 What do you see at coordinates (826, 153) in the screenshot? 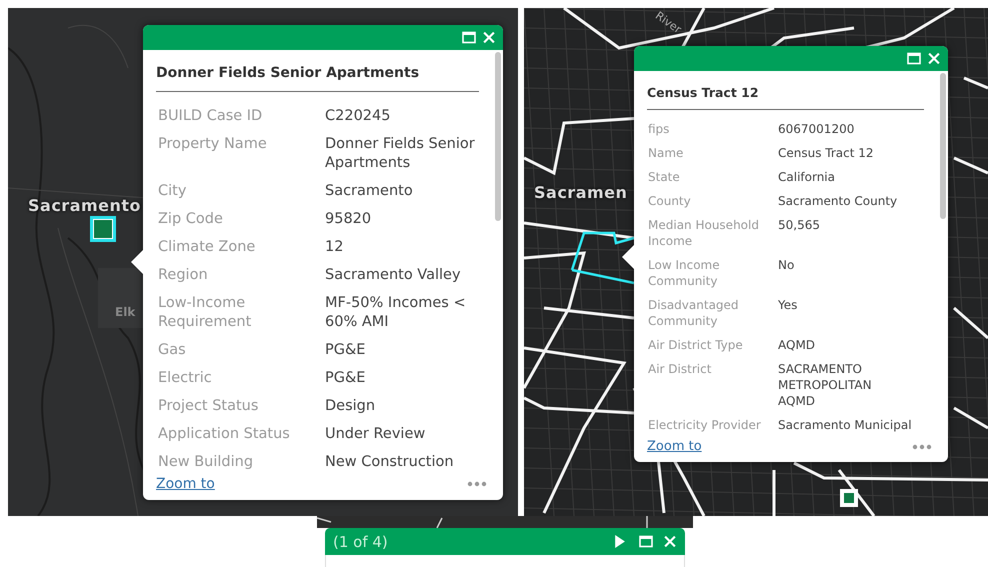
I see `field-value: Census Tract 12` at bounding box center [826, 153].